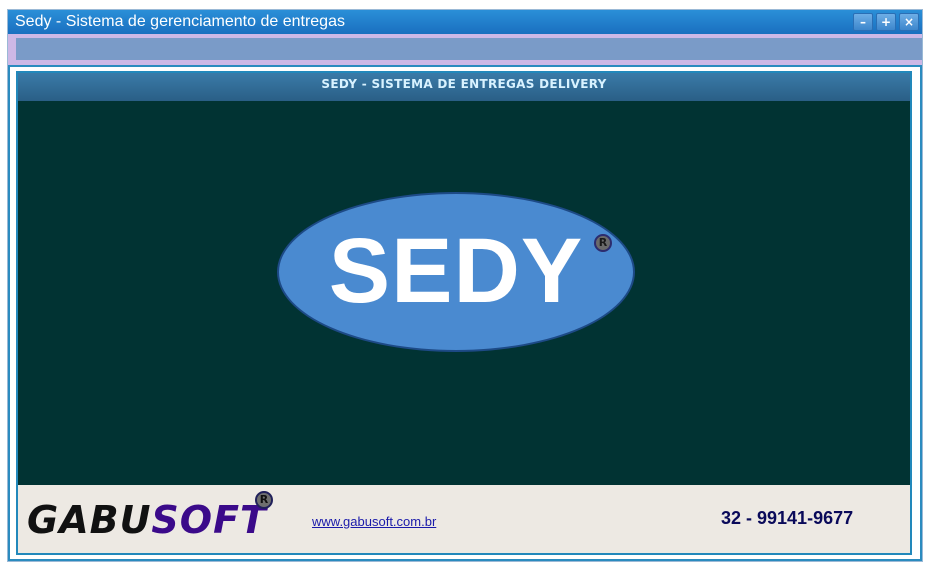  I want to click on menu-bar, so click(465, 49).